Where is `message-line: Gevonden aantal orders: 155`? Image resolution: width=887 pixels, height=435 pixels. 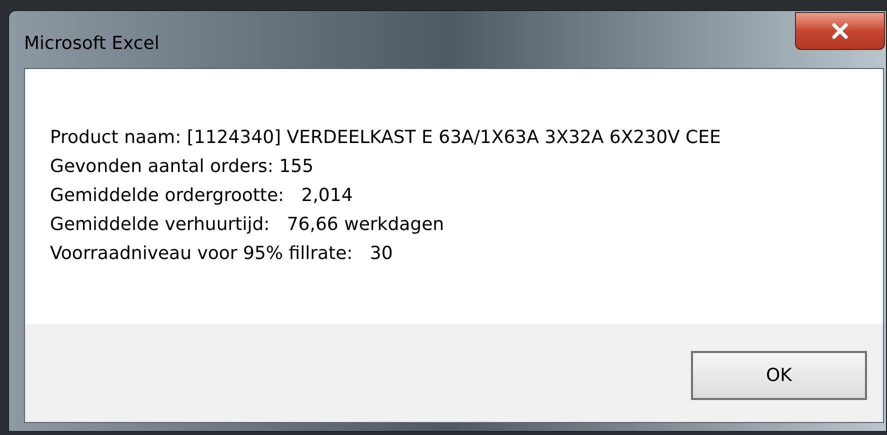
message-line: Gevonden aantal orders: 155 is located at coordinates (182, 167).